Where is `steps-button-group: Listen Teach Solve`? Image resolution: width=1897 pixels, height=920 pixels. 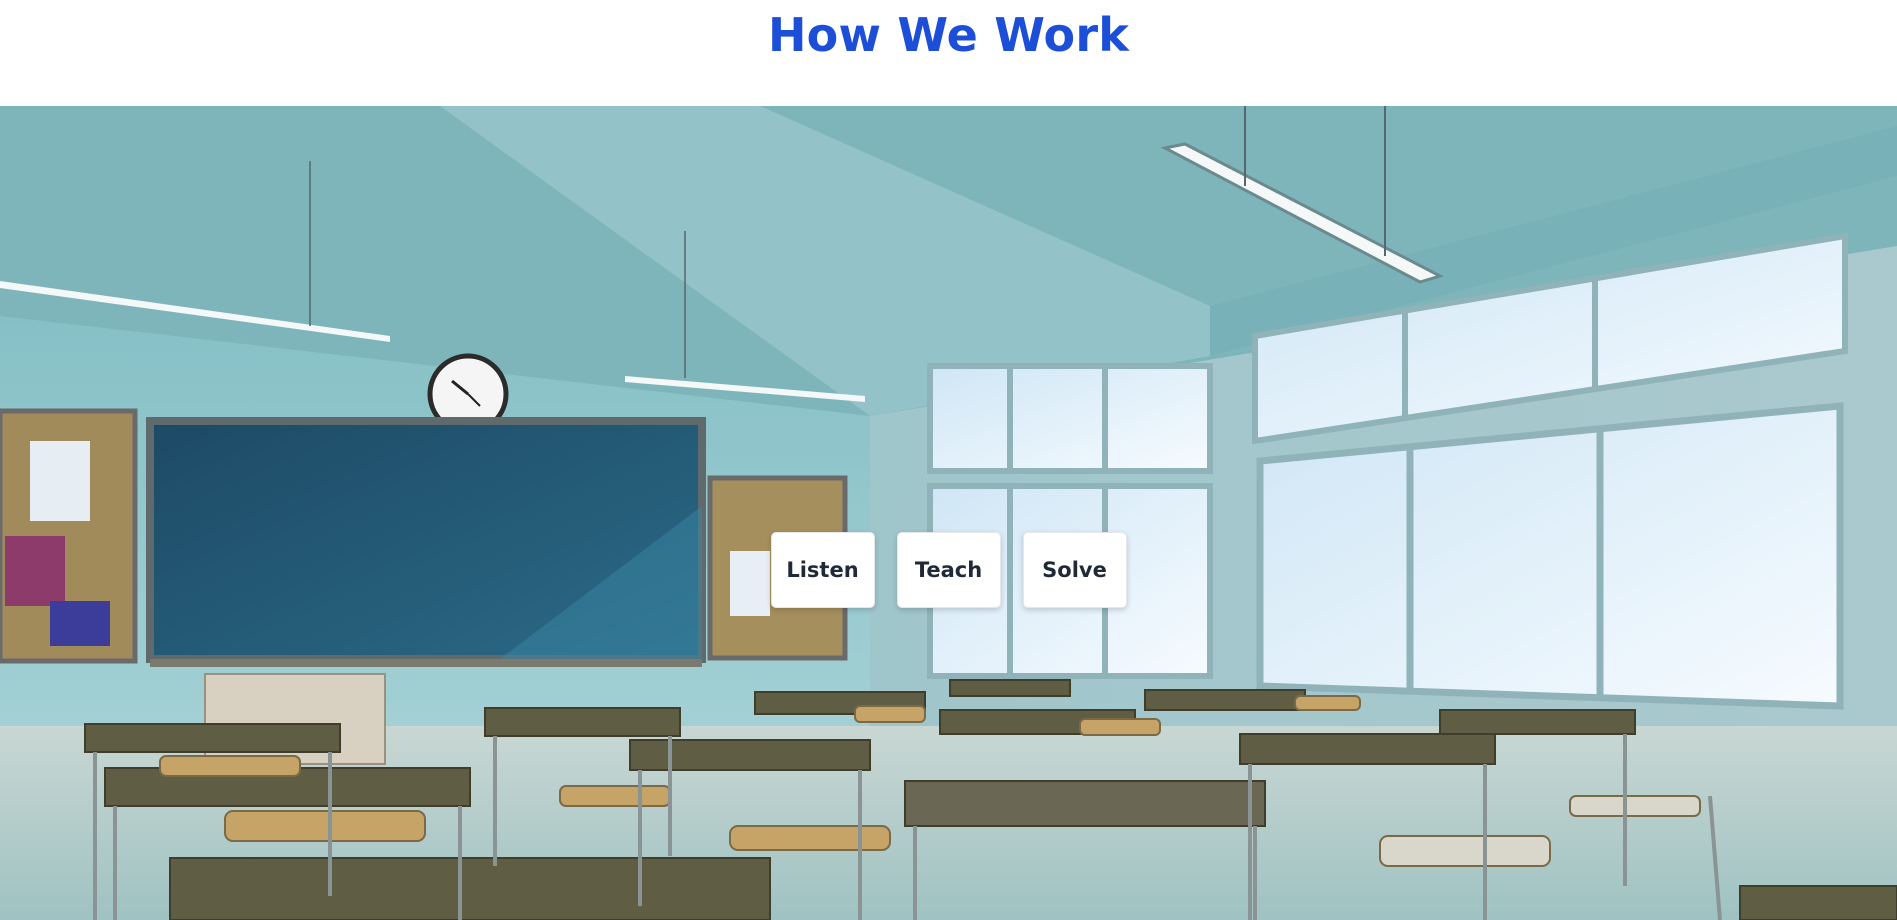 steps-button-group: Listen Teach Solve is located at coordinates (948, 570).